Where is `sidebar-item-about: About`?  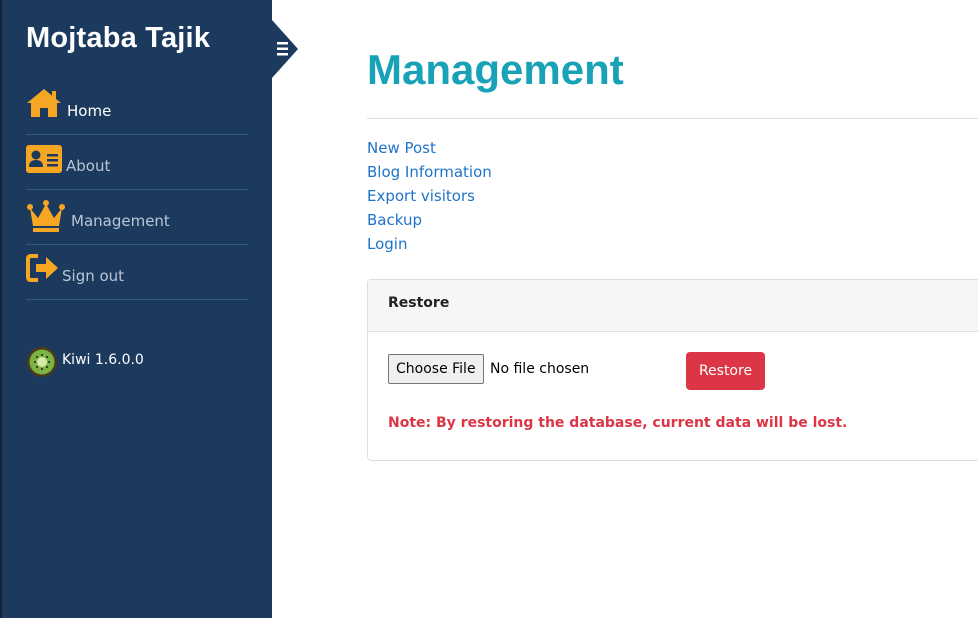
sidebar-item-about: About is located at coordinates (137, 162).